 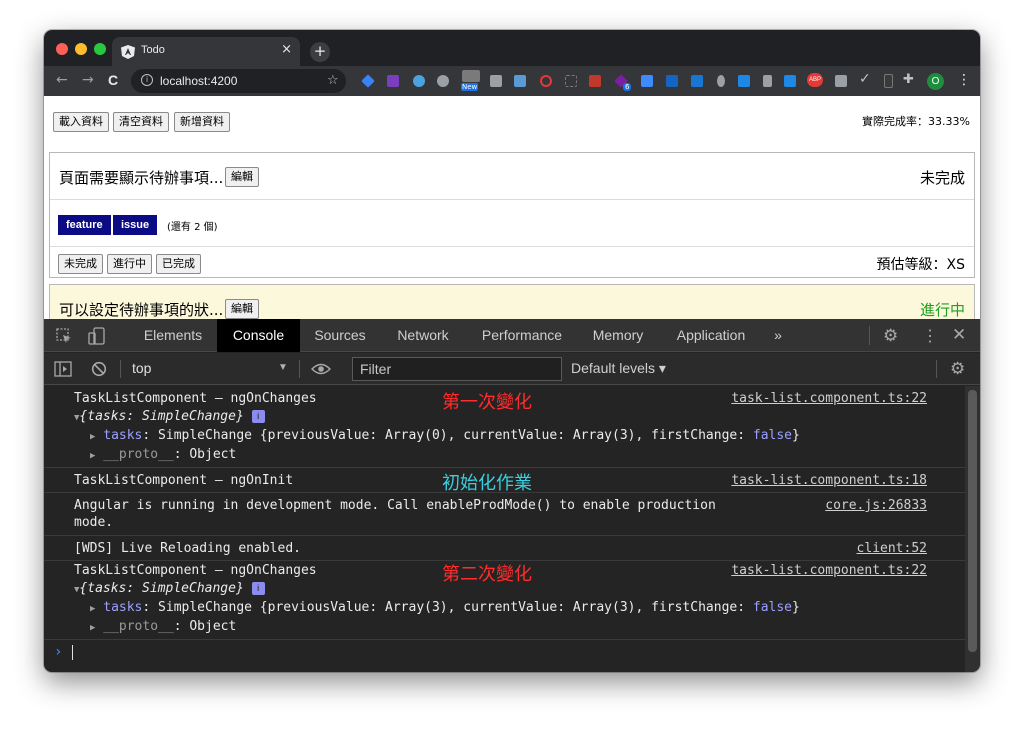 I want to click on extension-diamond-icon, so click(x=368, y=81).